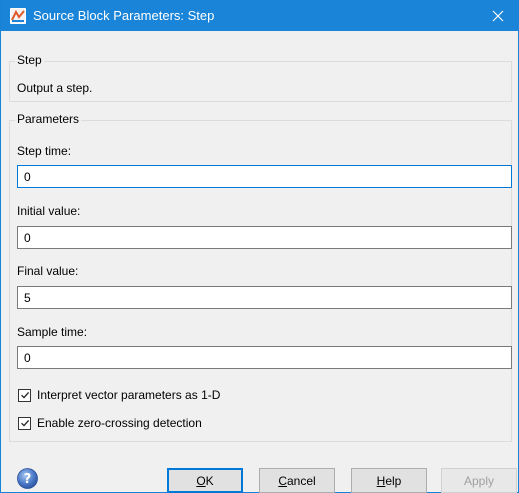  Describe the element at coordinates (264, 297) in the screenshot. I see `final-value-input` at that location.